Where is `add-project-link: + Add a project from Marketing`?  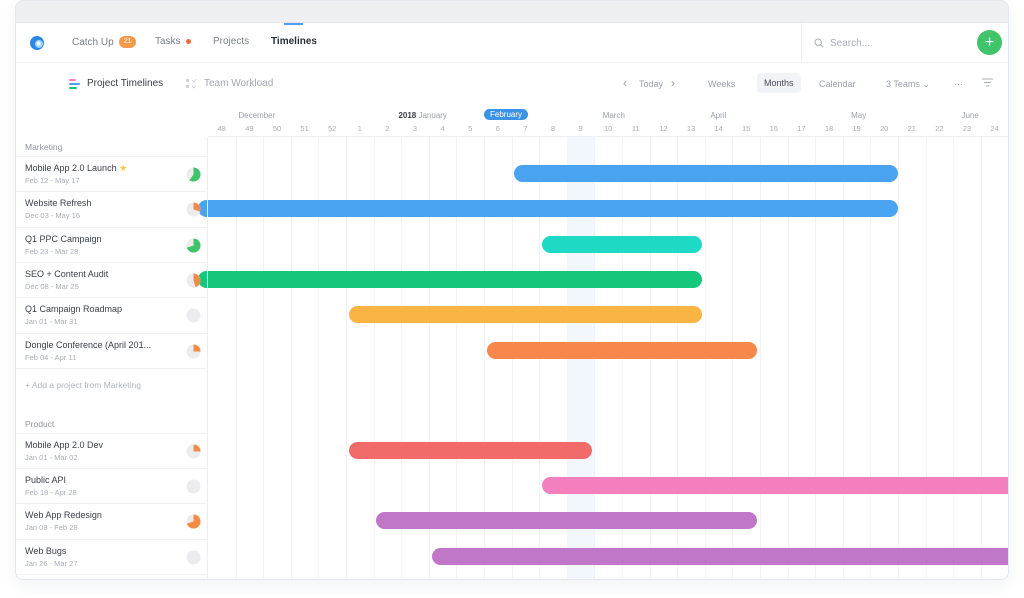 add-project-link: + Add a project from Marketing is located at coordinates (83, 385).